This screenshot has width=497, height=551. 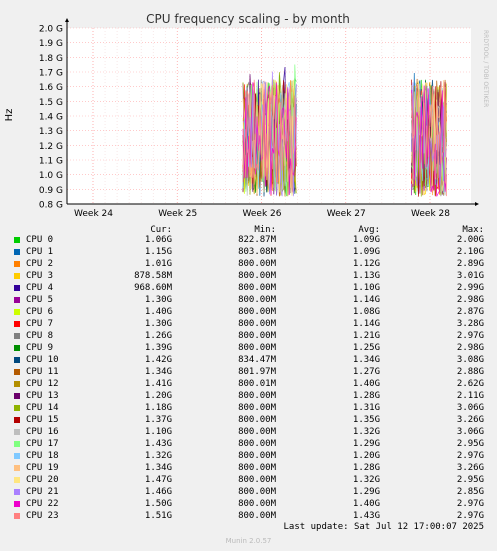 I want to click on y-tick-label: 1.7 G, so click(x=51, y=74).